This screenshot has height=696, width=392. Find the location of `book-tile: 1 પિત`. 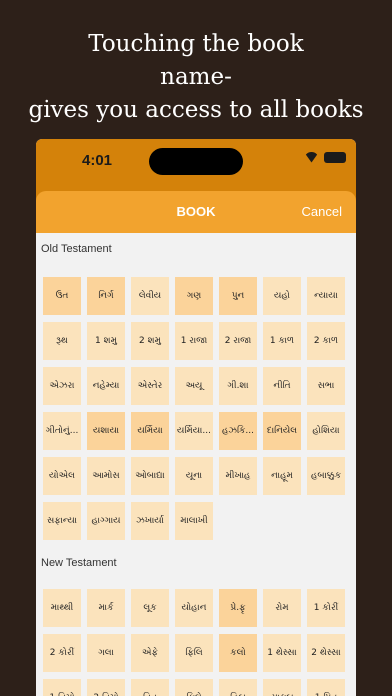

book-tile: 1 પિત is located at coordinates (326, 687).